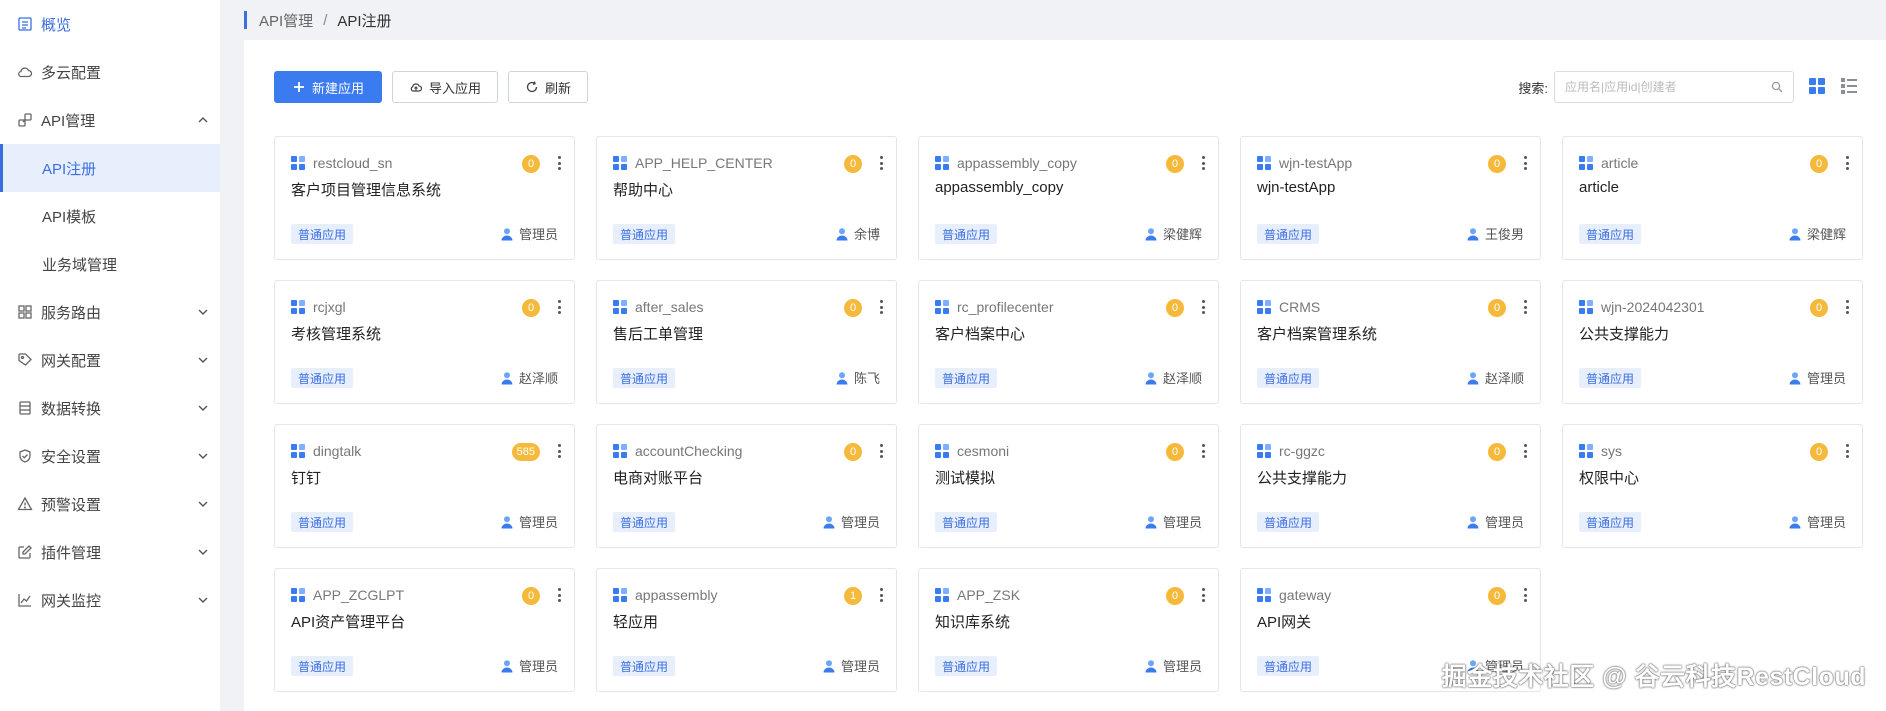 Image resolution: width=1886 pixels, height=711 pixels. I want to click on app-name: 客户档案中心, so click(980, 334).